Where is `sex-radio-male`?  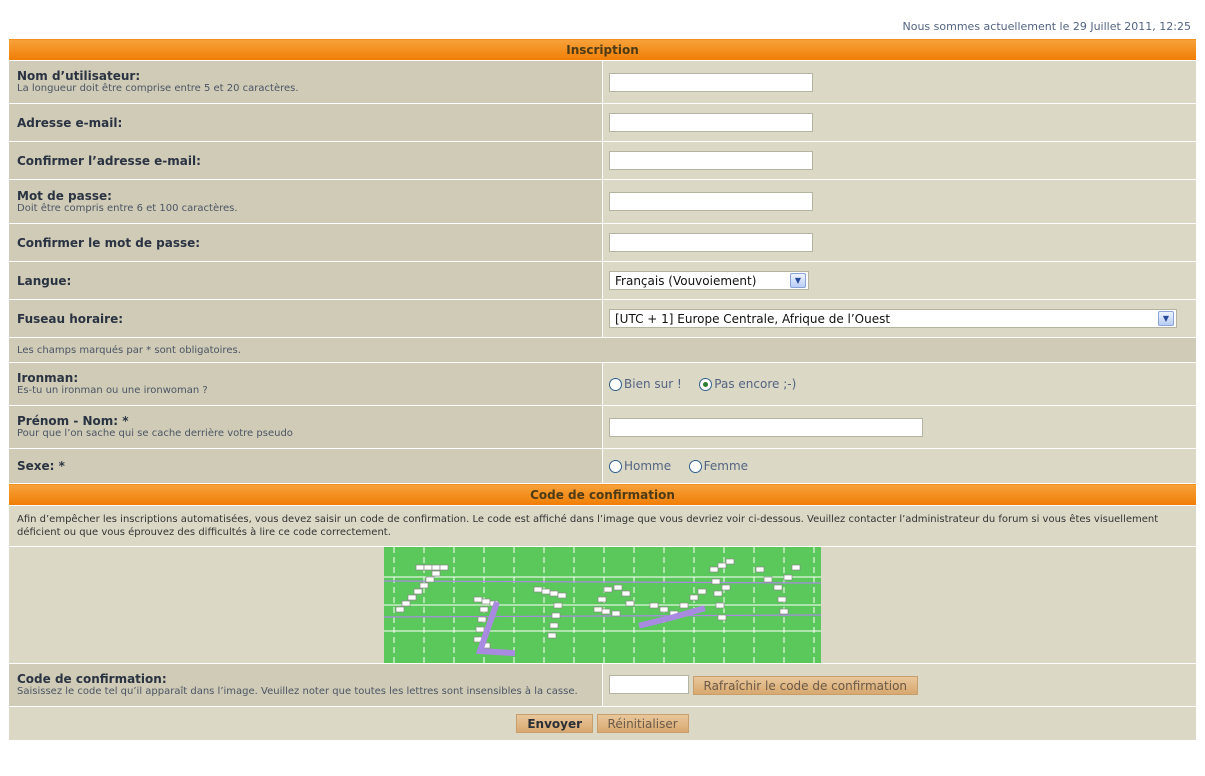 sex-radio-male is located at coordinates (615, 466).